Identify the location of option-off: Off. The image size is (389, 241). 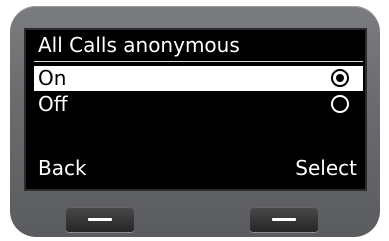
(198, 104).